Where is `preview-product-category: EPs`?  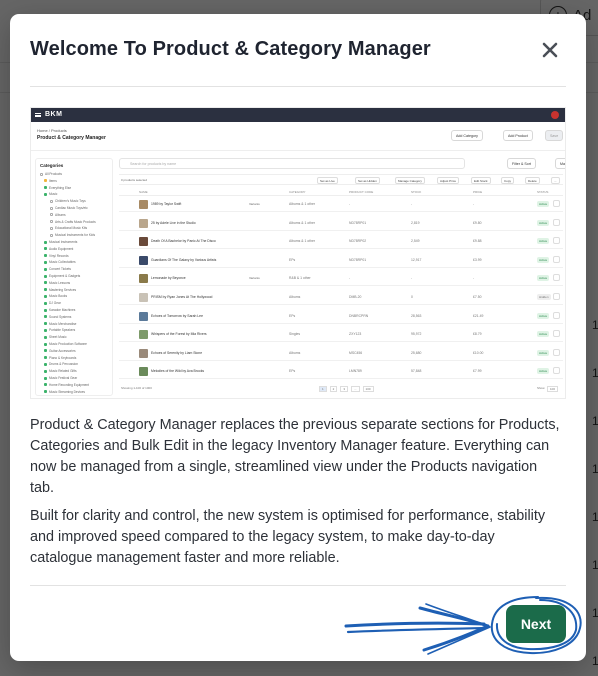 preview-product-category: EPs is located at coordinates (292, 371).